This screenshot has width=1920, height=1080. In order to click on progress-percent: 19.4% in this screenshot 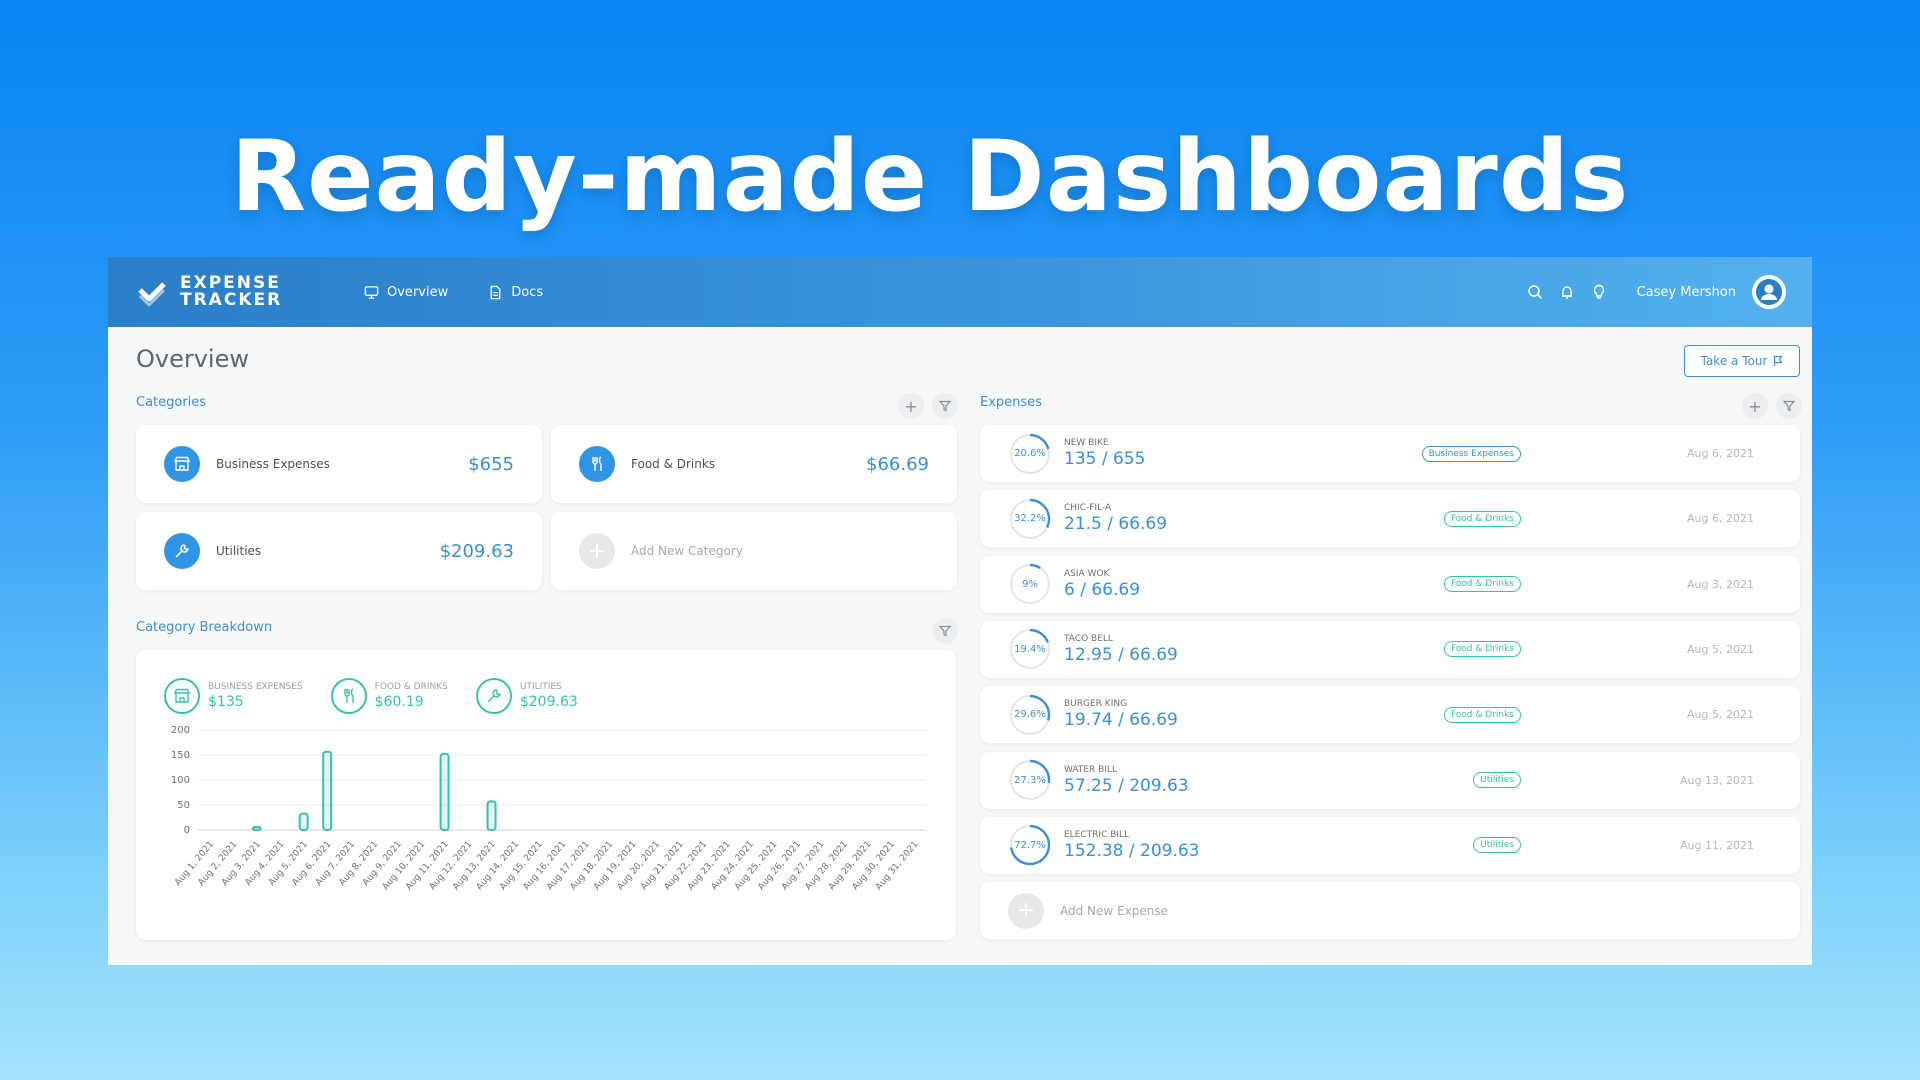, I will do `click(1030, 649)`.